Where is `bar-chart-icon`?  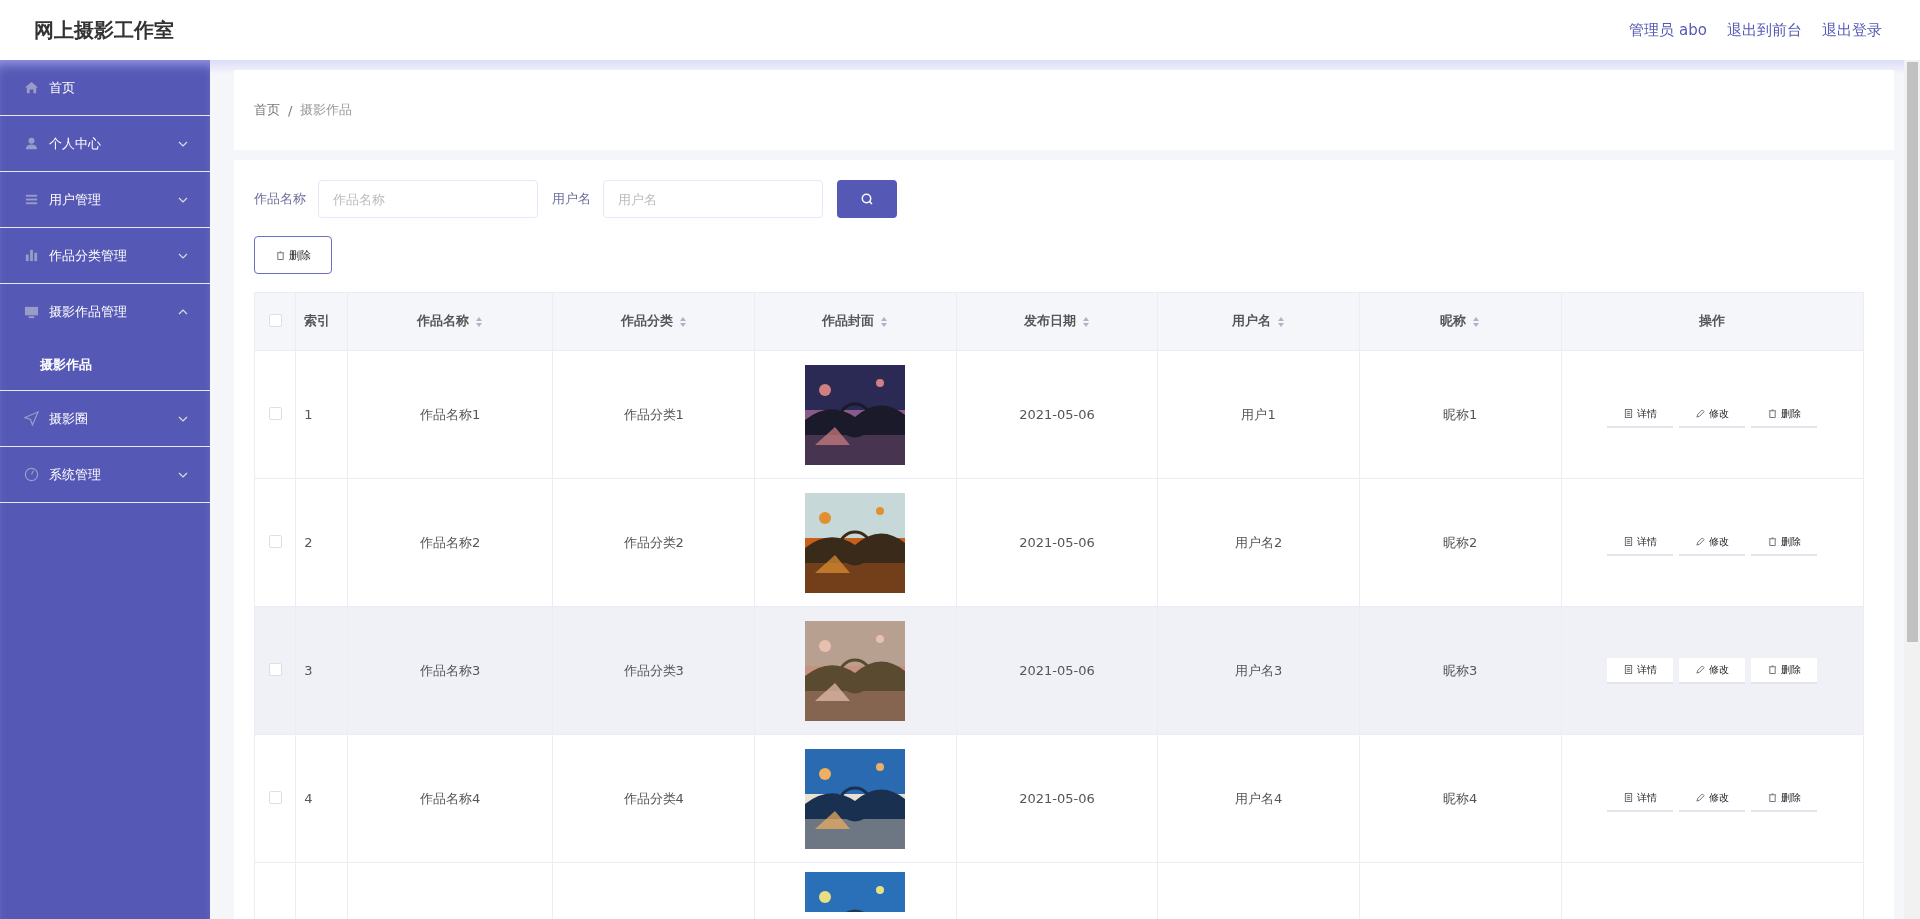 bar-chart-icon is located at coordinates (31, 255).